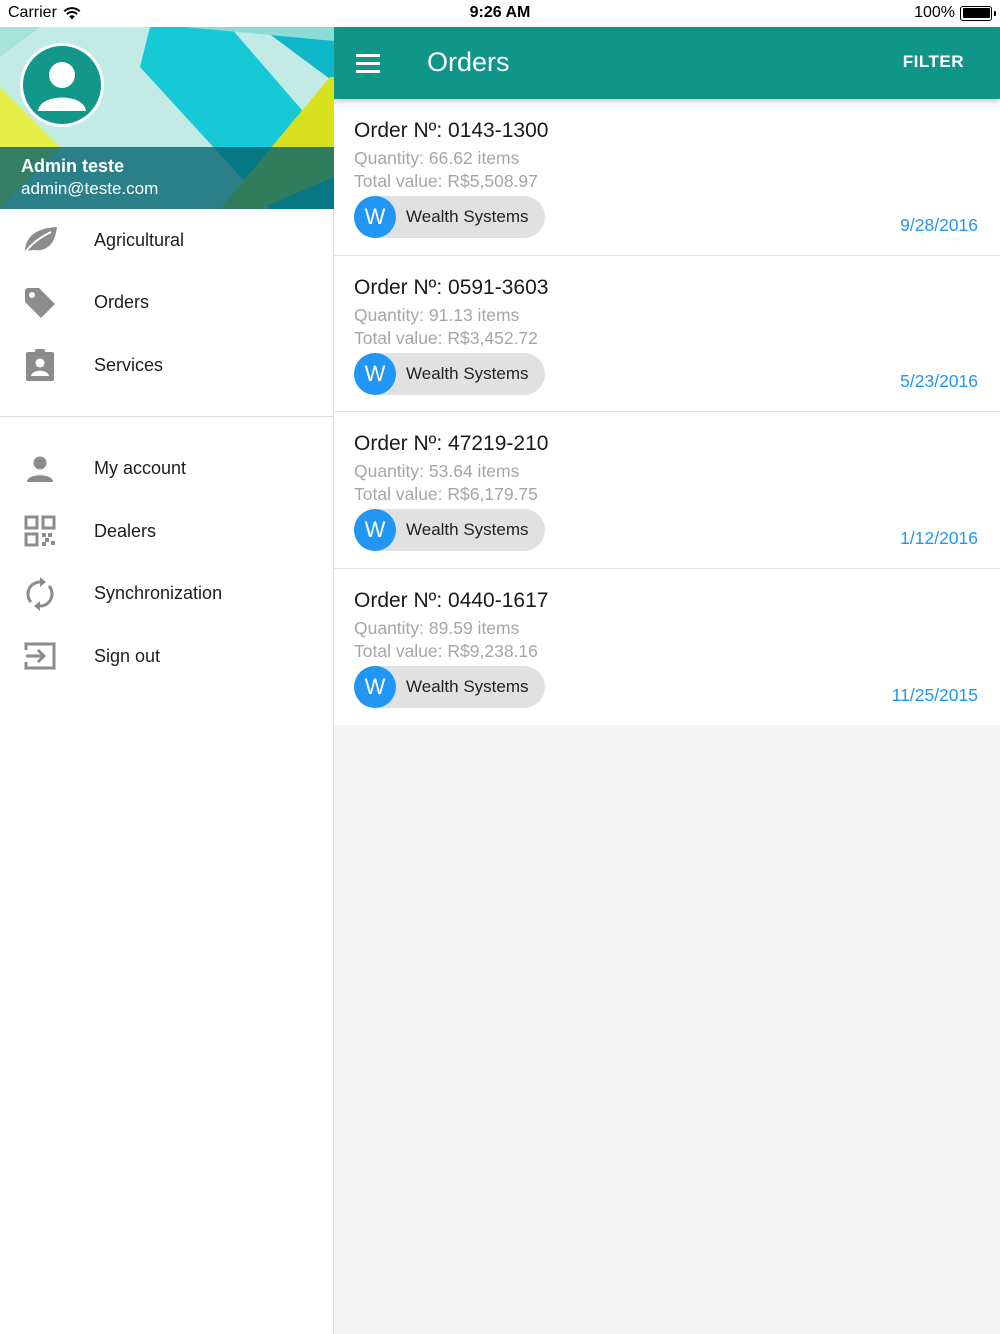 The image size is (1000, 1334). What do you see at coordinates (468, 62) in the screenshot?
I see `page-title: Orders` at bounding box center [468, 62].